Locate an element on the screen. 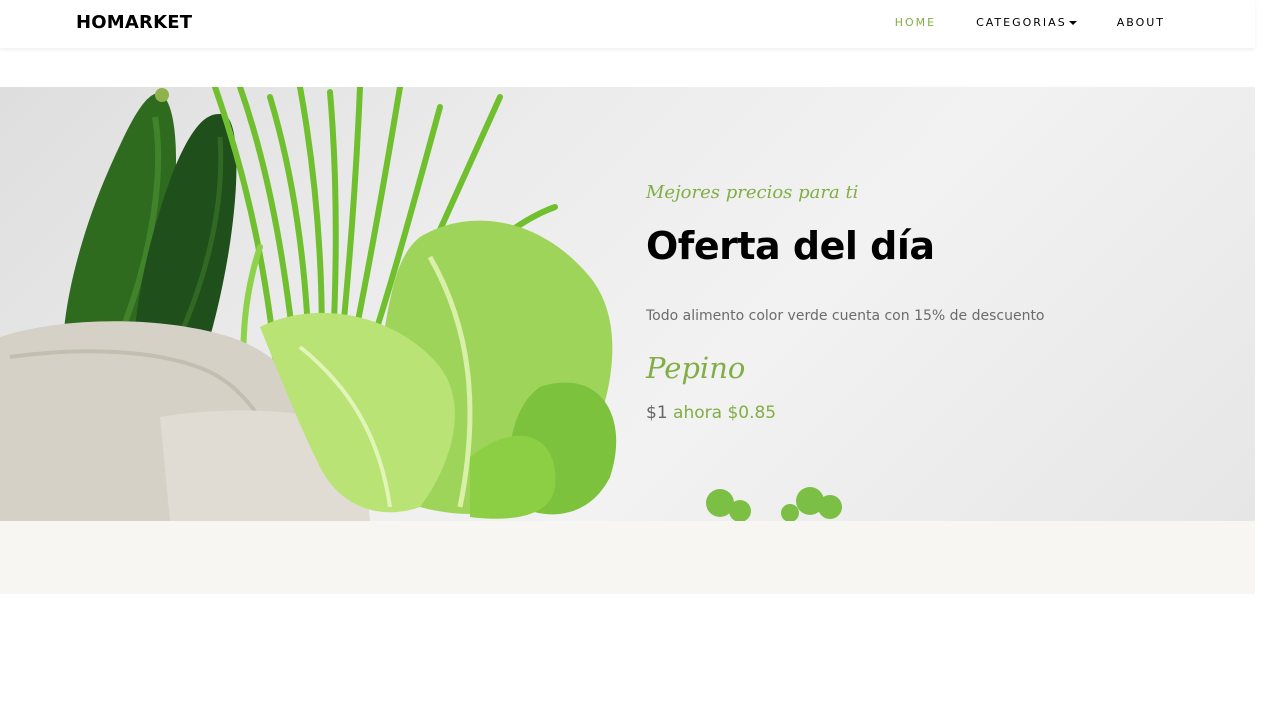  hero-headline: Oferta del día is located at coordinates (790, 246).